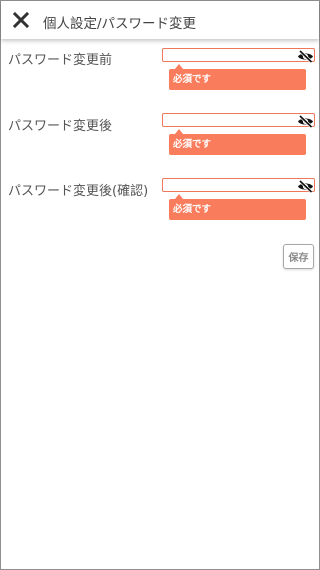  Describe the element at coordinates (298, 256) in the screenshot. I see `save-button: 保存` at that location.